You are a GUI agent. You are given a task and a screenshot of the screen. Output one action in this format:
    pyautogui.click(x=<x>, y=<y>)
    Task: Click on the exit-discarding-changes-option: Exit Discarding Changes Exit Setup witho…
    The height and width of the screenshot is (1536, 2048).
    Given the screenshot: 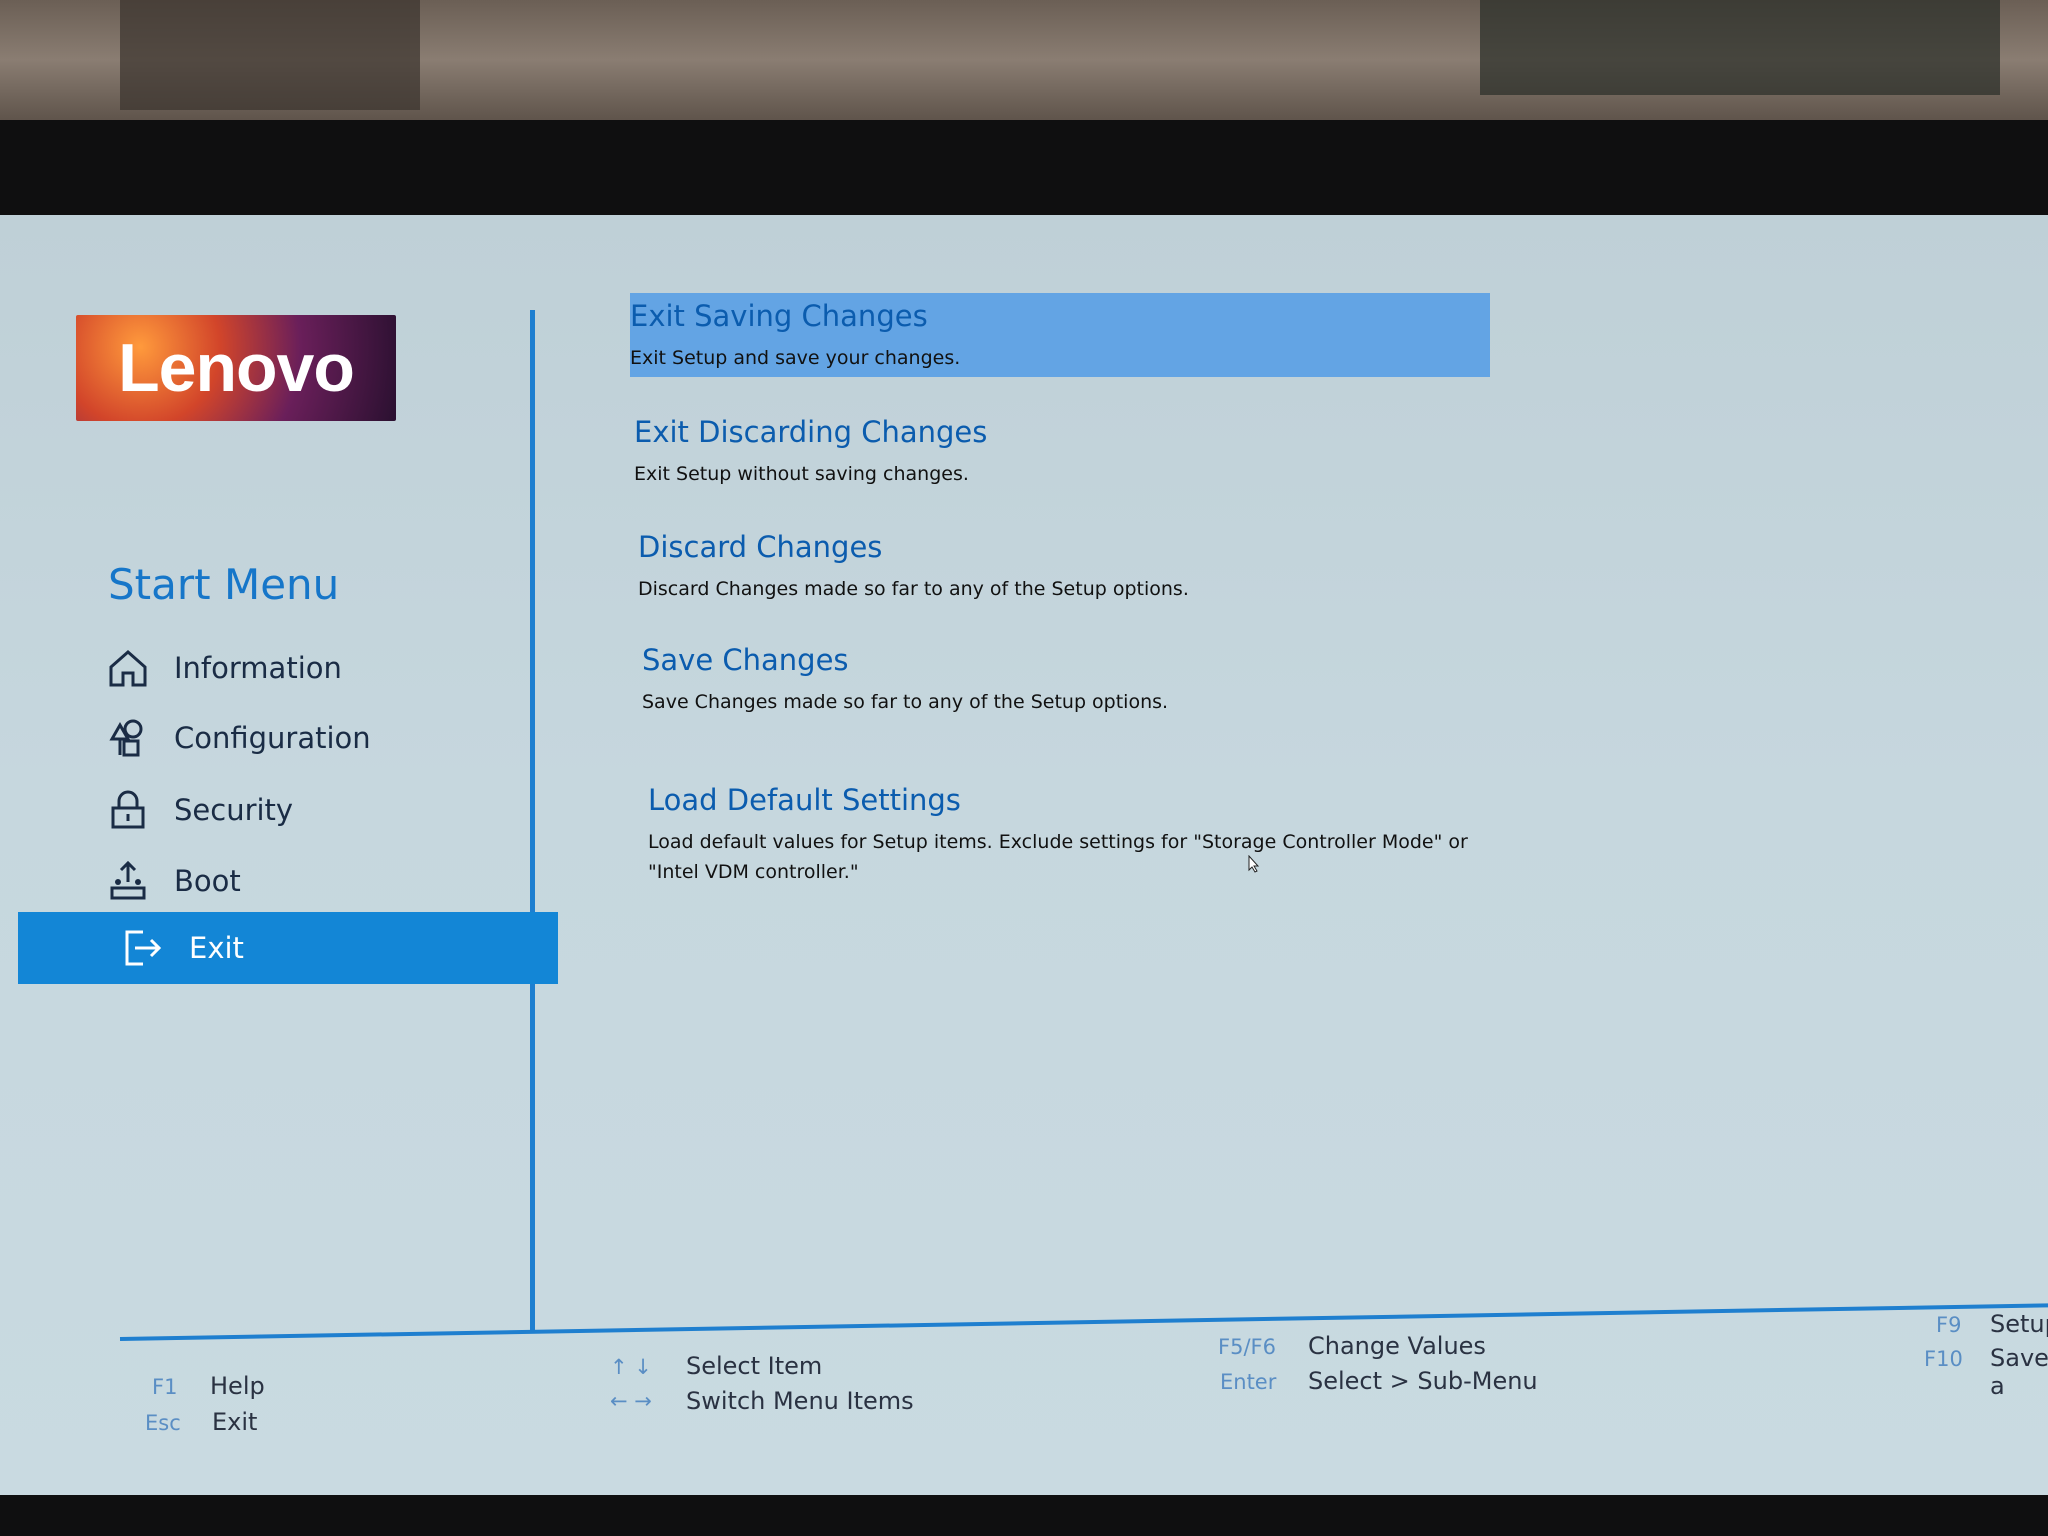 What is the action you would take?
    pyautogui.click(x=1064, y=452)
    